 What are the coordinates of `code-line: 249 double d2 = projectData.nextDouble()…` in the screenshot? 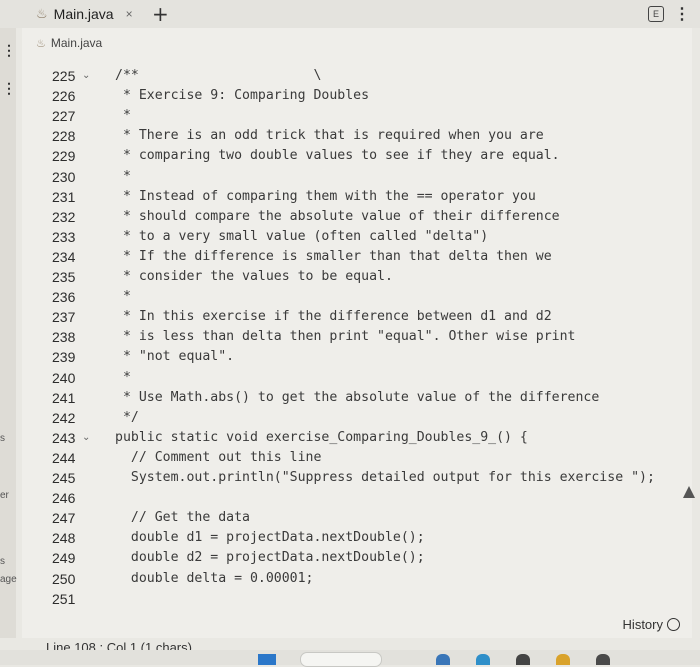 It's located at (357, 558).